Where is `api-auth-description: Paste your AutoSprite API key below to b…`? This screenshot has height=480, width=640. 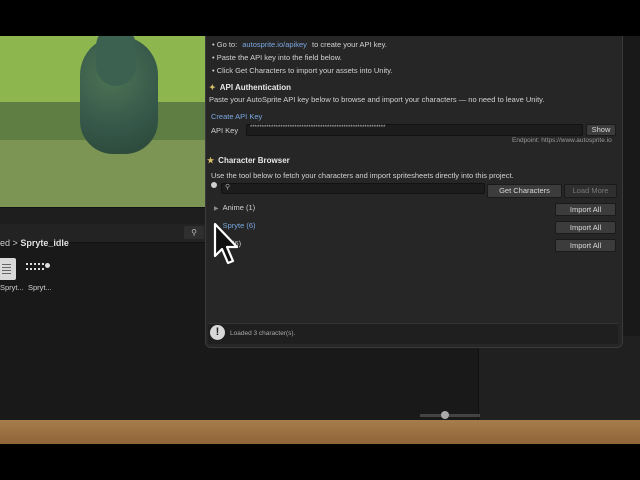
api-auth-description: Paste your AutoSprite API key below to b… is located at coordinates (377, 99).